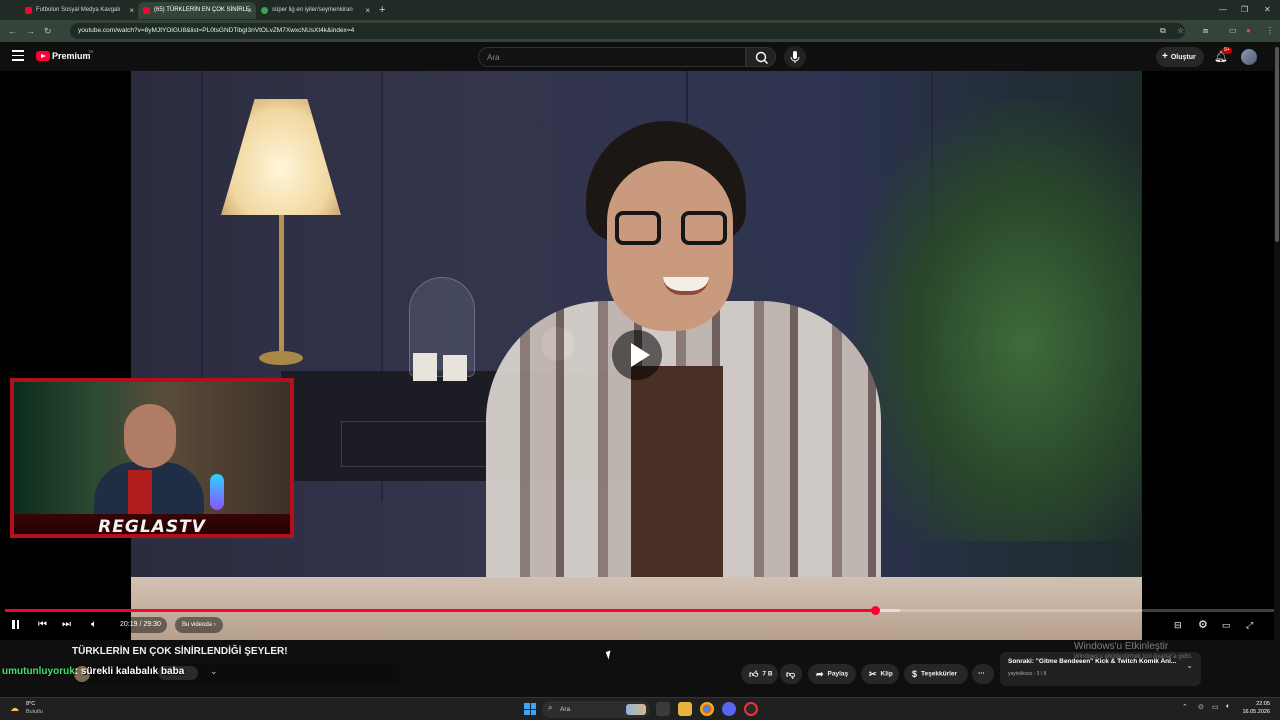 Image resolution: width=1280 pixels, height=720 pixels. Describe the element at coordinates (1226, 625) in the screenshot. I see `theater-mode-icon: ▭` at that location.